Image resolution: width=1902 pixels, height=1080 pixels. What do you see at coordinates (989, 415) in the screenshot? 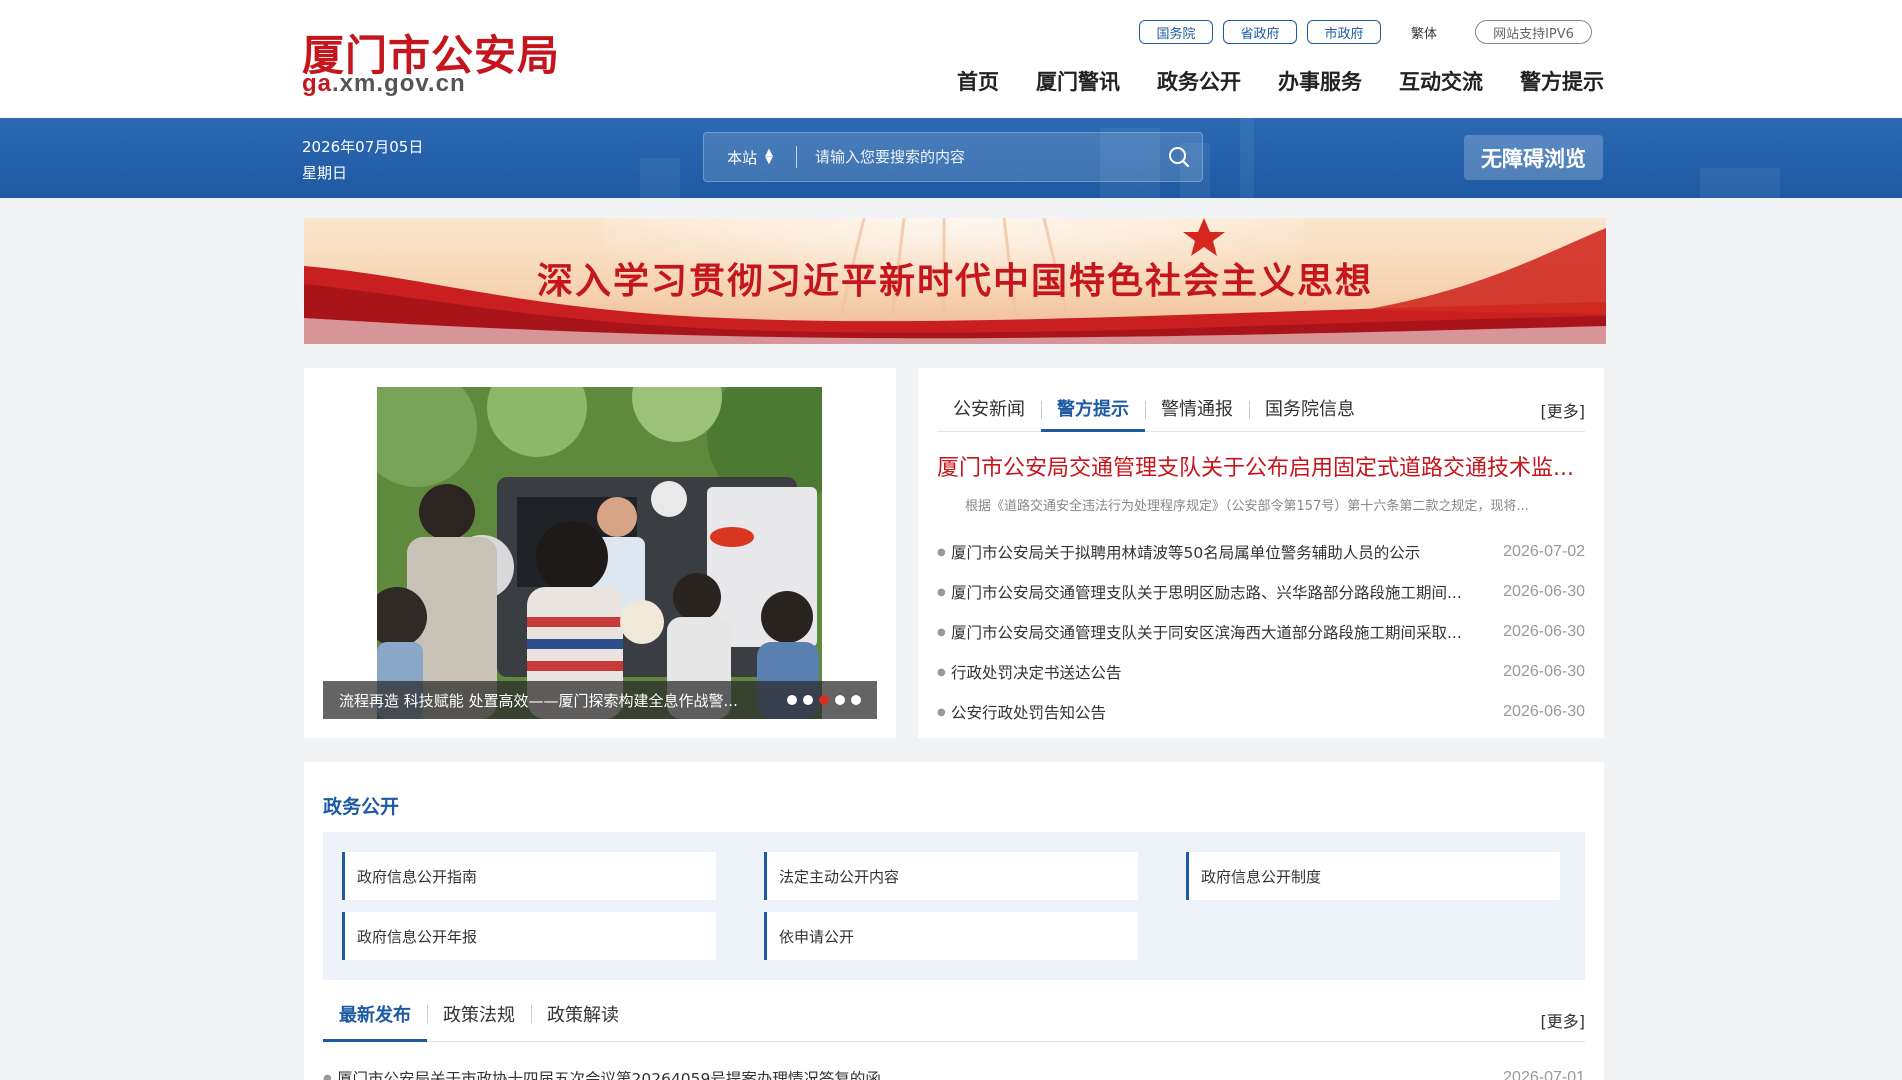
I see `tab-police-news: 公安新闻` at bounding box center [989, 415].